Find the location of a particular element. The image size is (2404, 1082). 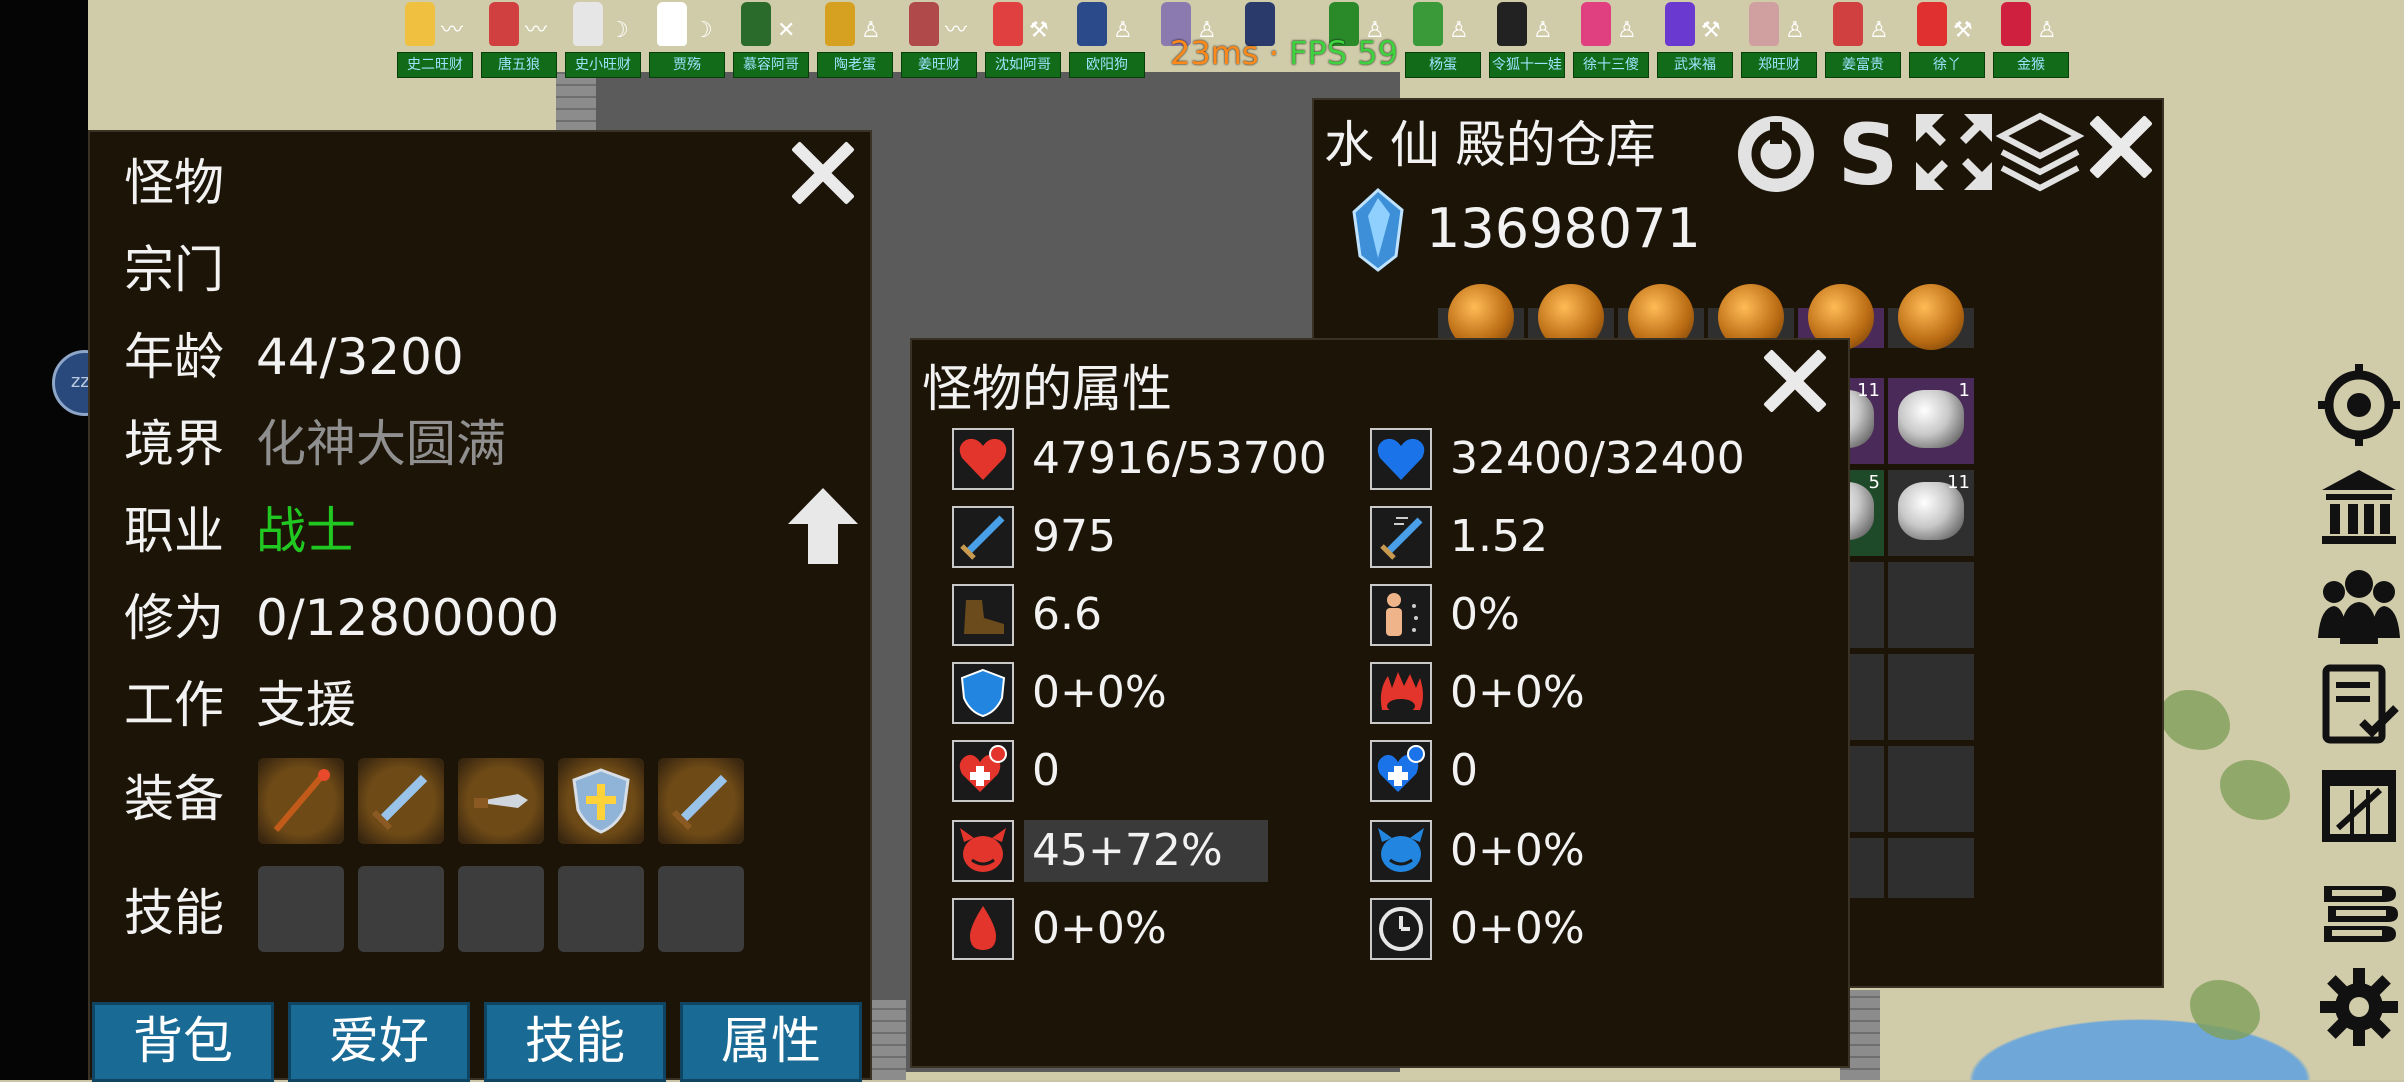

equipment-label: 装备 is located at coordinates (174, 799).